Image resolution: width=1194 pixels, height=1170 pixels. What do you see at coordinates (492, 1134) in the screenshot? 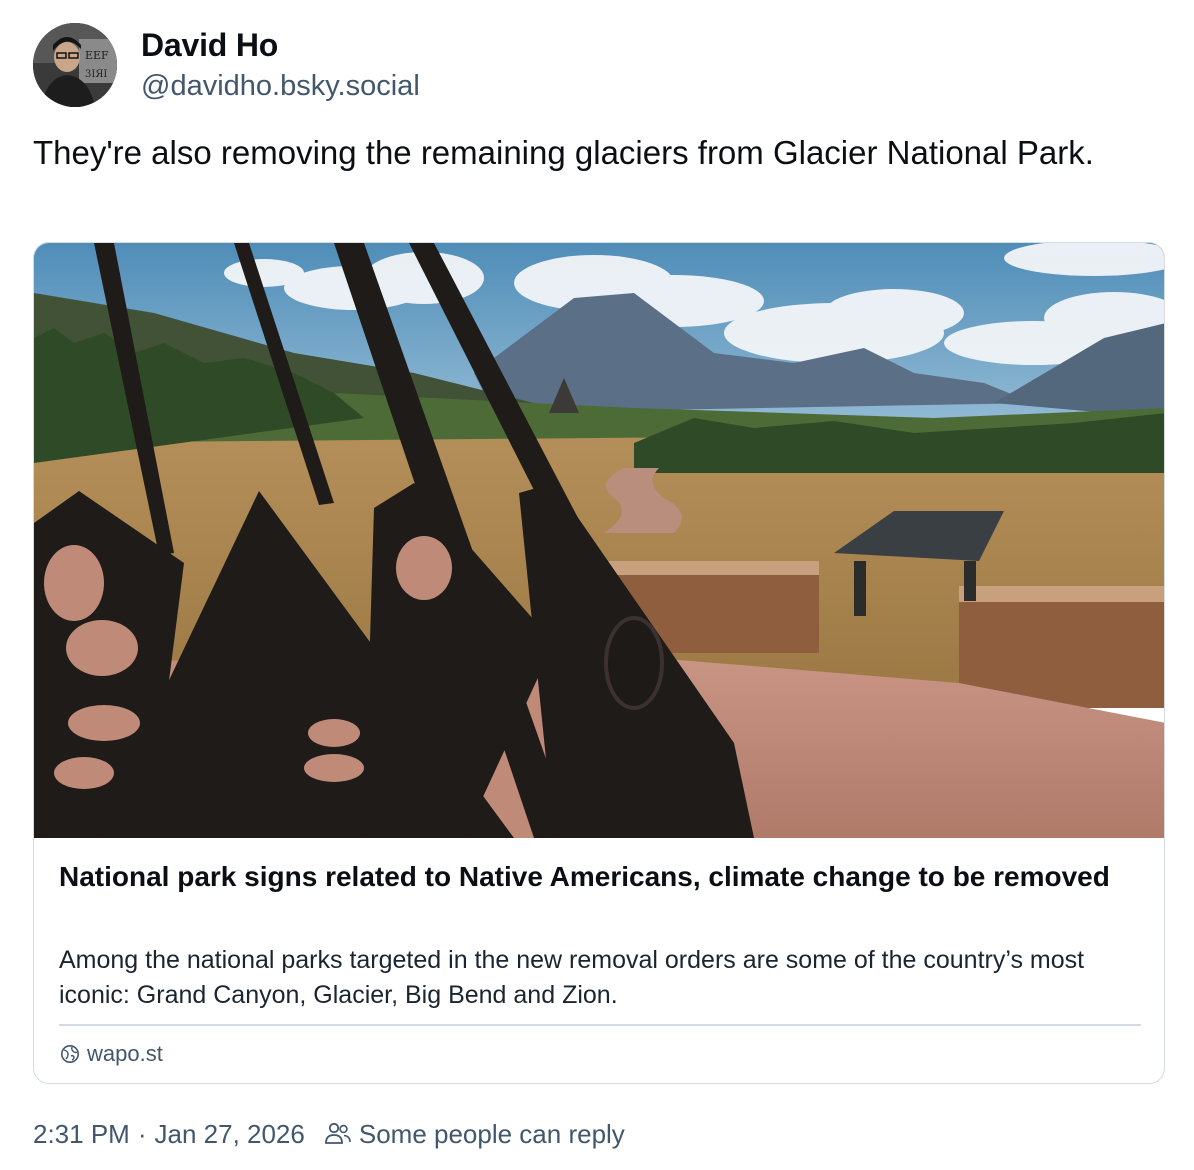
I see `reply-setting: Some people can reply` at bounding box center [492, 1134].